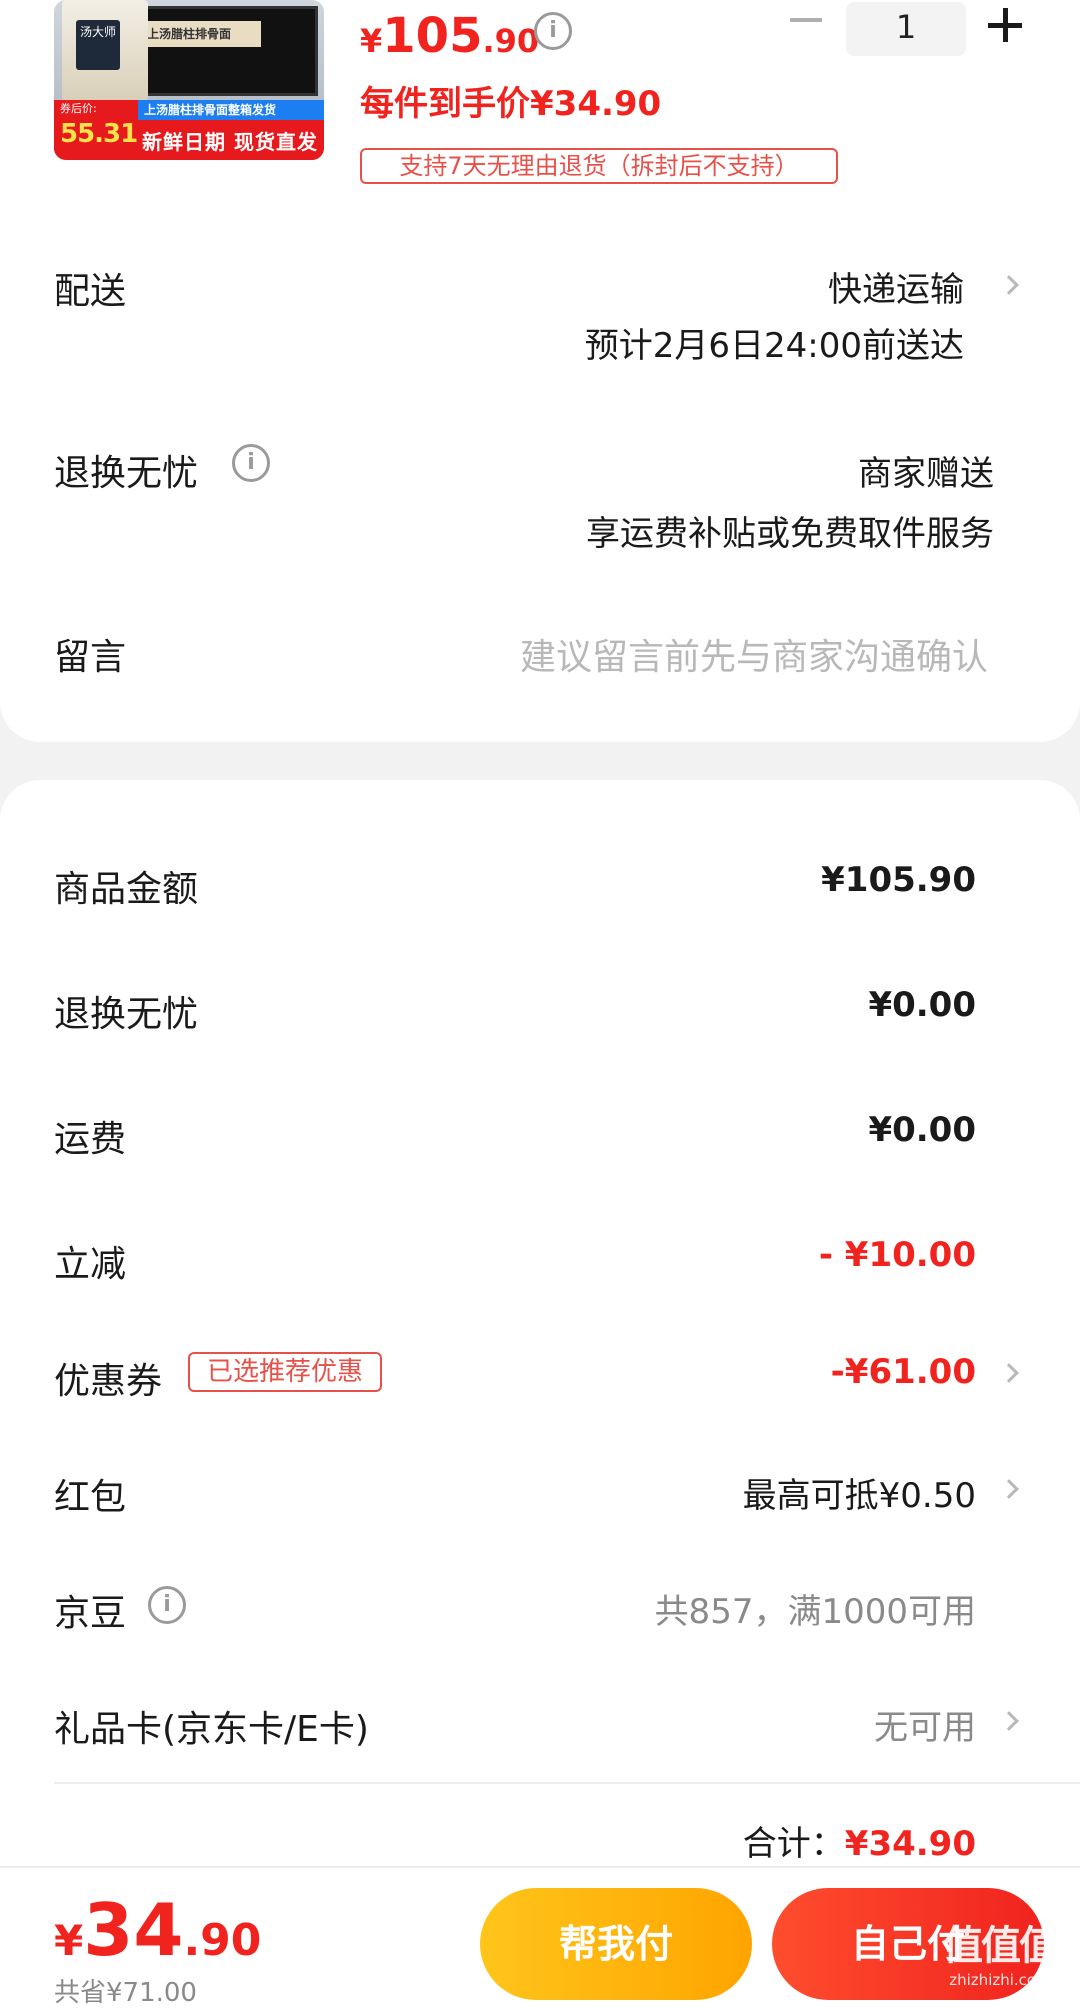 Image resolution: width=1080 pixels, height=2011 pixels. I want to click on summary-value-shipping: ¥0.00, so click(922, 1130).